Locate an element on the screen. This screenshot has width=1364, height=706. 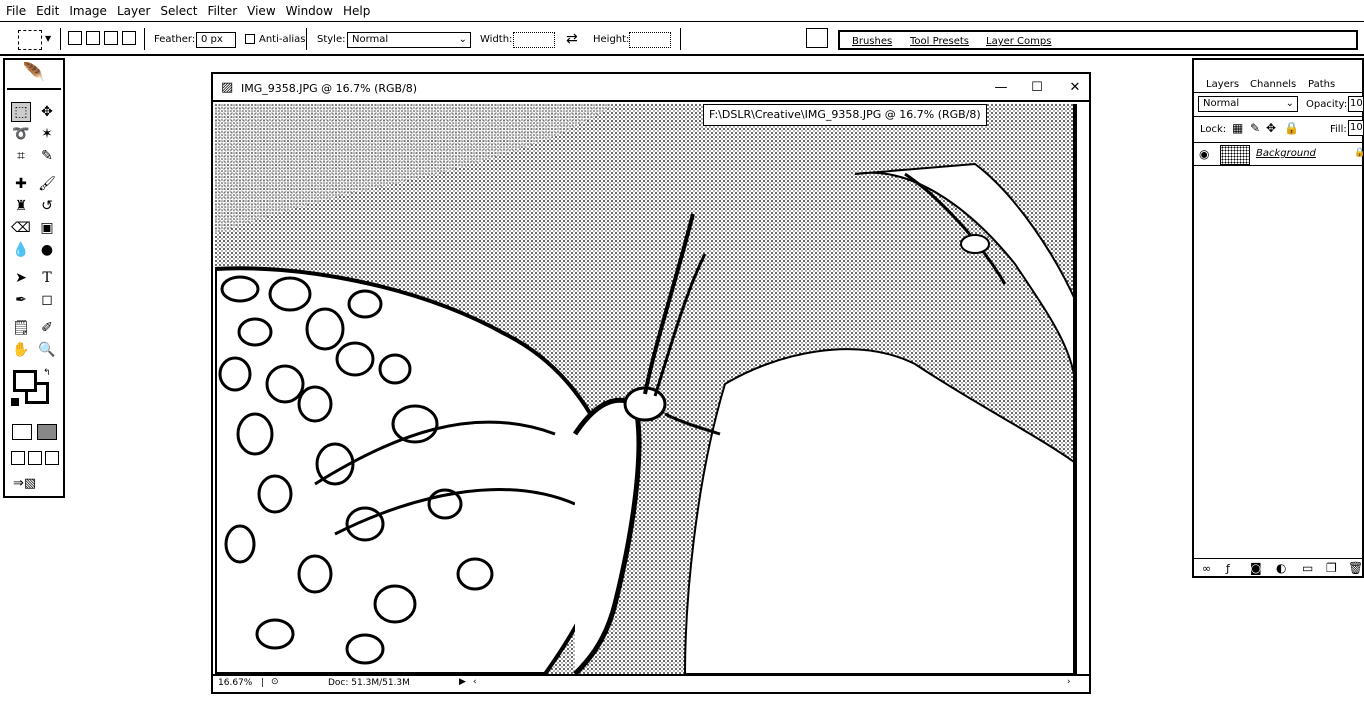
lasso-icon: ➰ is located at coordinates (21, 134).